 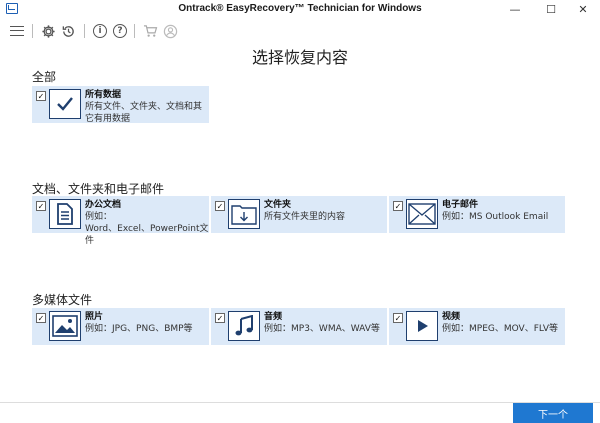 I want to click on card-heading: 电子邮件, so click(x=460, y=205).